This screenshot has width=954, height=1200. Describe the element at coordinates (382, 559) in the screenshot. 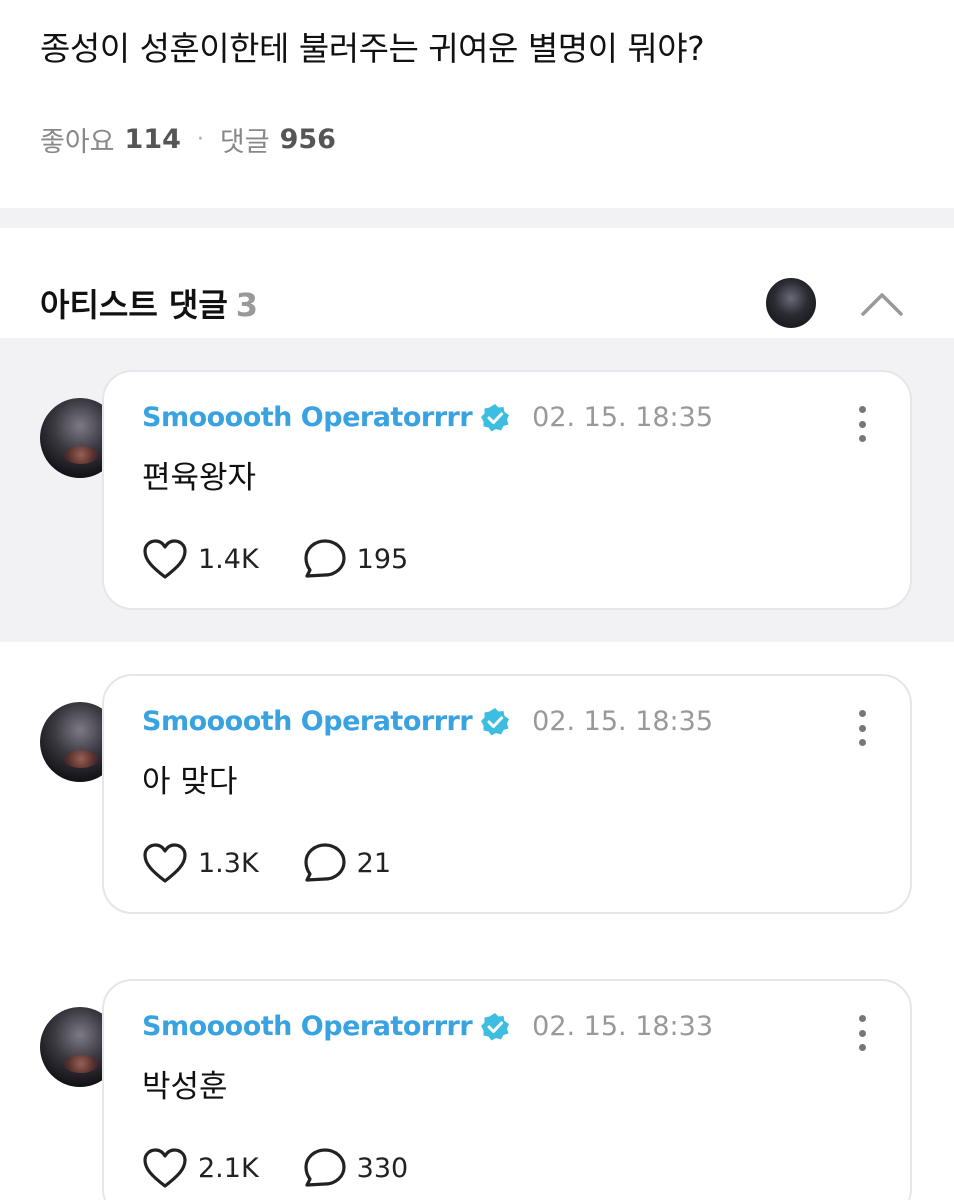

I see `reply-count: 195` at that location.